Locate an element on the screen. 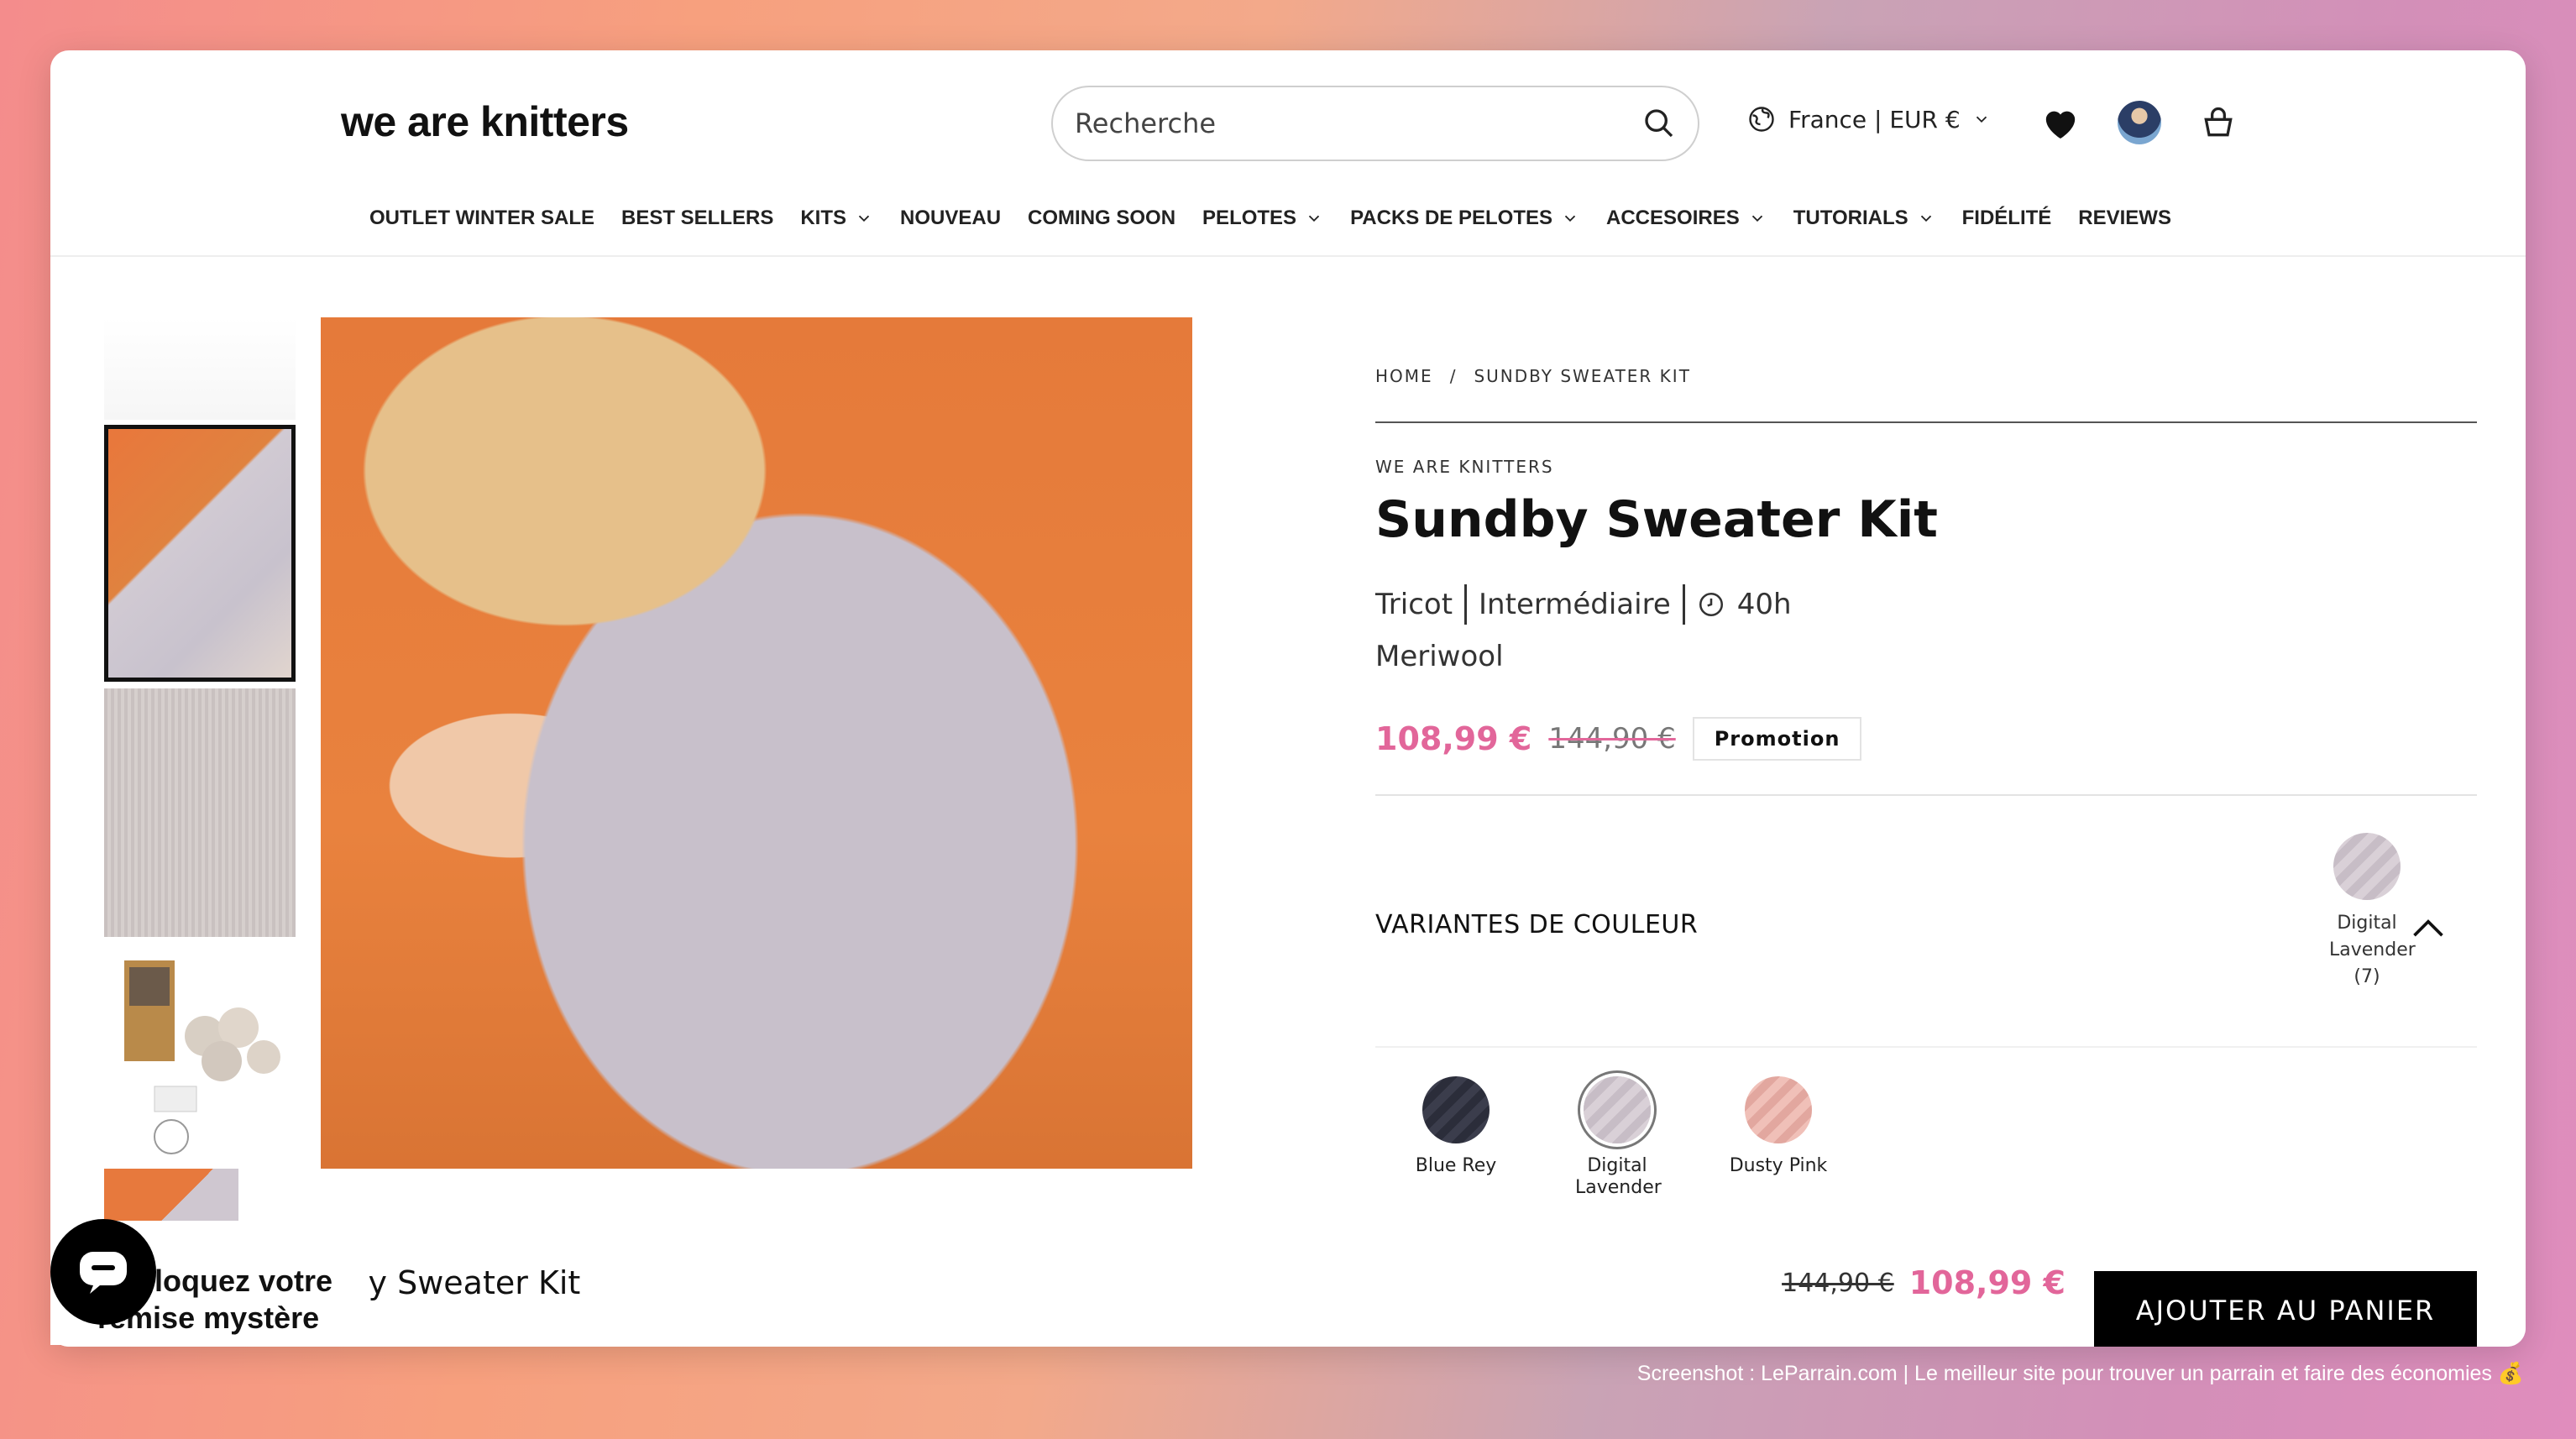 This screenshot has height=1439, width=2576. product-brand: WE ARE KNITTERS is located at coordinates (1464, 467).